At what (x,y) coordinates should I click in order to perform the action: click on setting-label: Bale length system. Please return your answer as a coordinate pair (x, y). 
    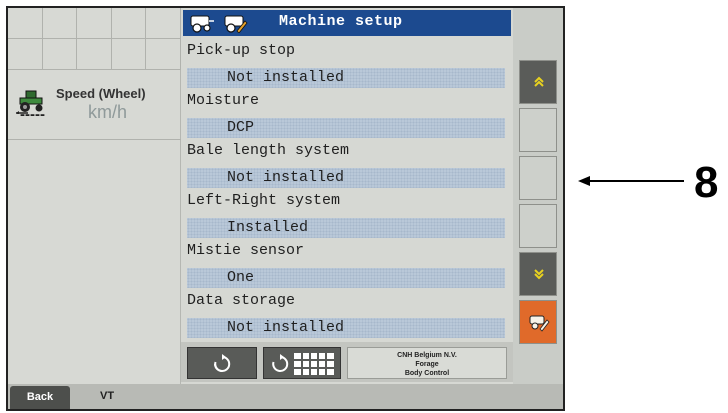
    Looking at the image, I should click on (268, 150).